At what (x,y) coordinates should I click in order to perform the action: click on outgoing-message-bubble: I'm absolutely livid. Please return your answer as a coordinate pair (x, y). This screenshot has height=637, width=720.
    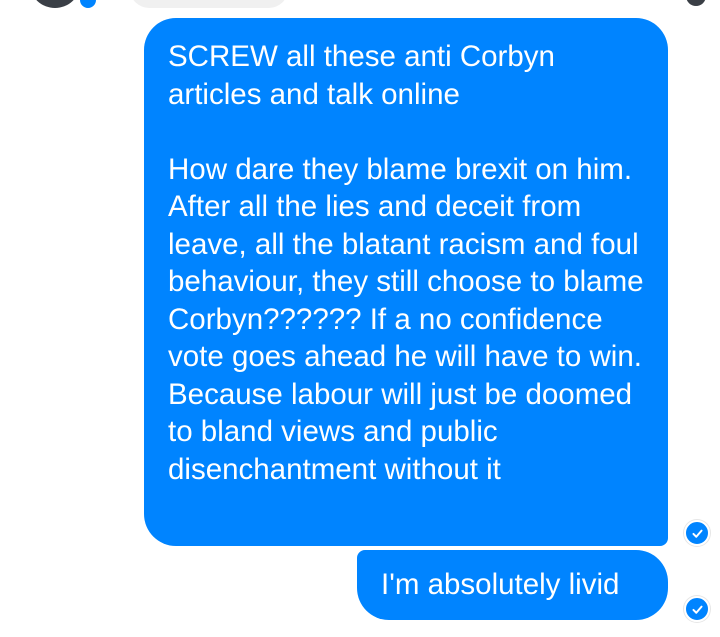
    Looking at the image, I should click on (512, 585).